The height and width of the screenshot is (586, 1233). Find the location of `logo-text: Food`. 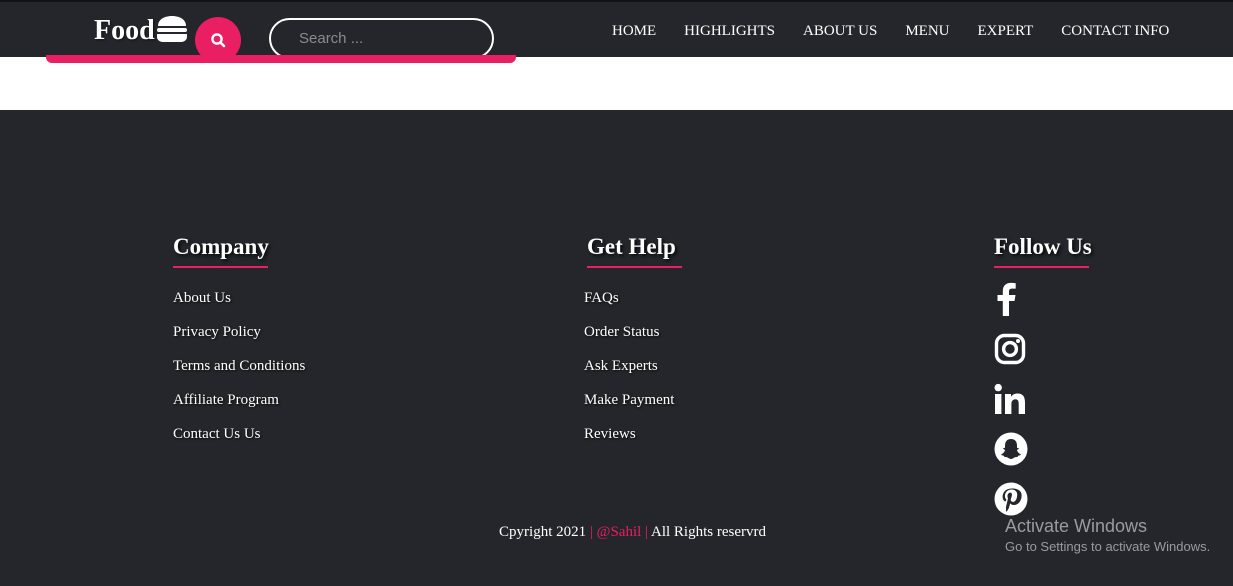

logo-text: Food is located at coordinates (124, 30).